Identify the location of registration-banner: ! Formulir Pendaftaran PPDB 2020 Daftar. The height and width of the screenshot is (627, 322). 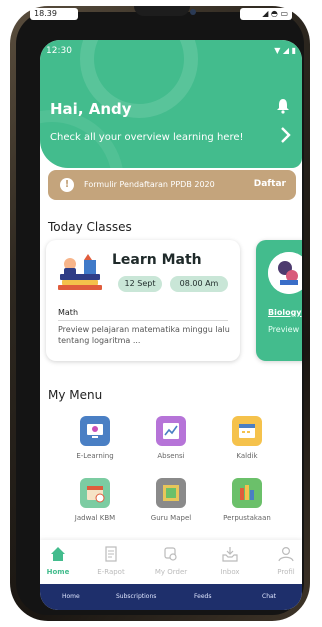
(172, 185).